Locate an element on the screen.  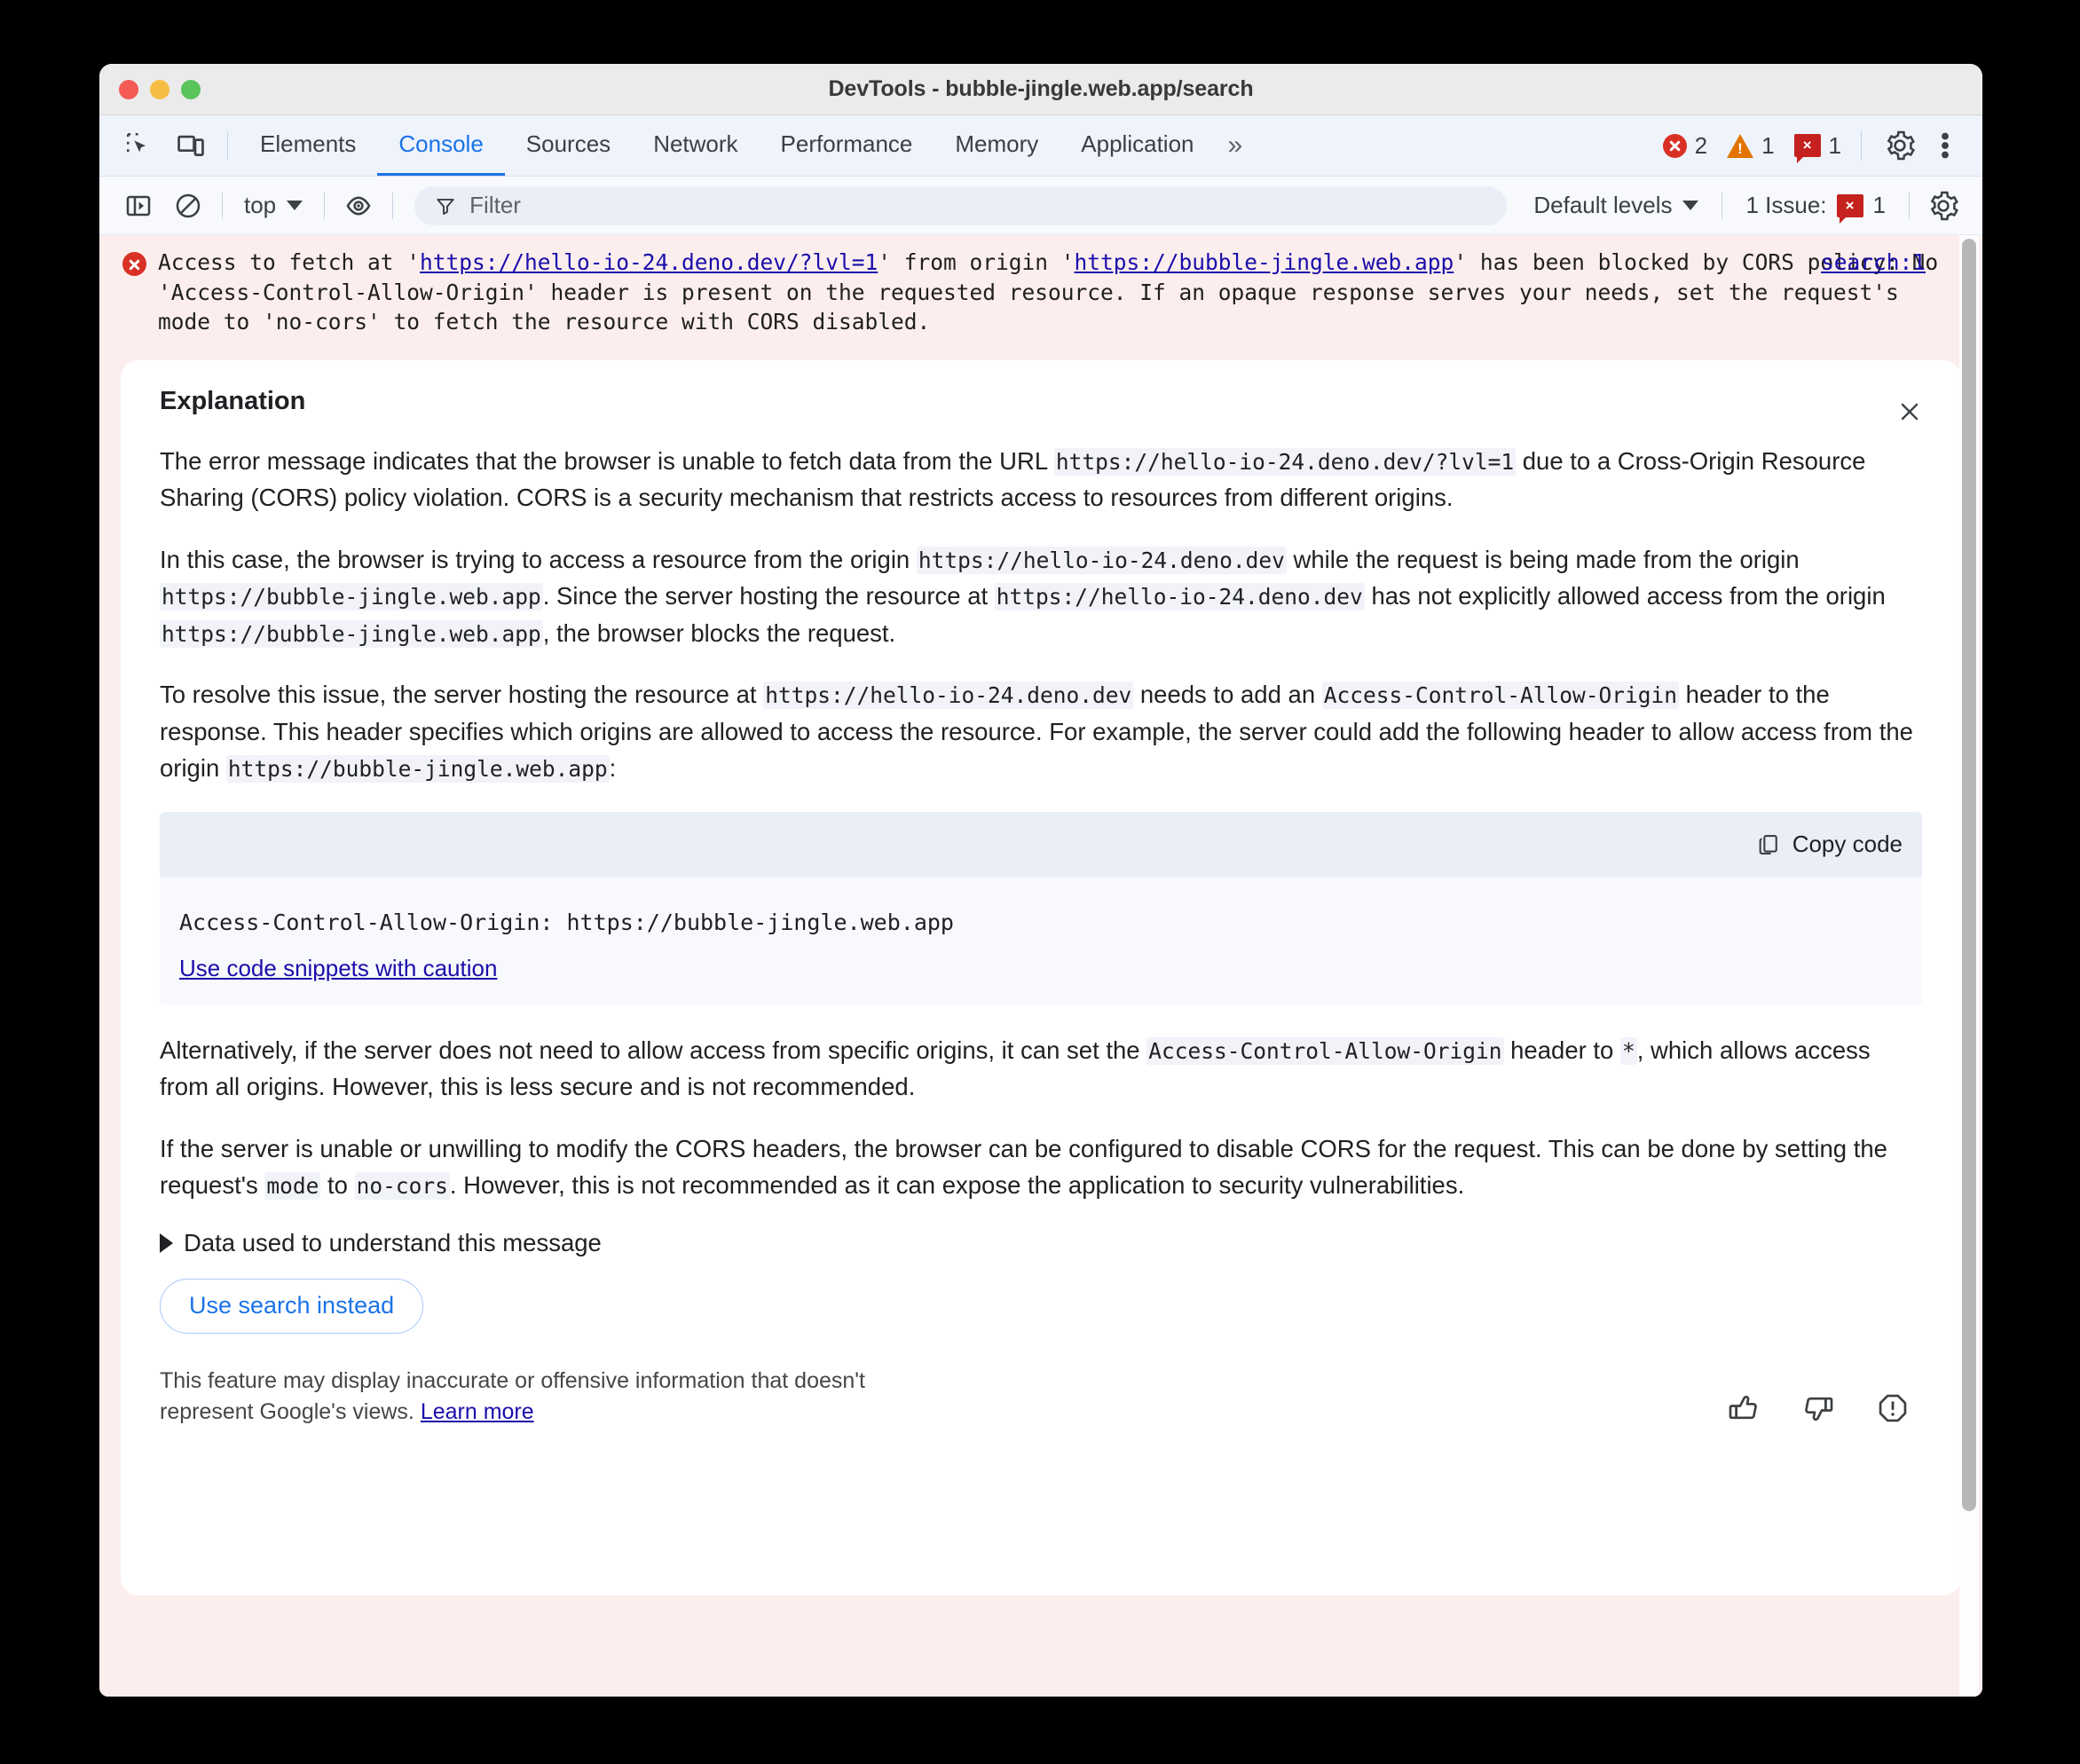
thumb-up-icon is located at coordinates (1743, 1408).